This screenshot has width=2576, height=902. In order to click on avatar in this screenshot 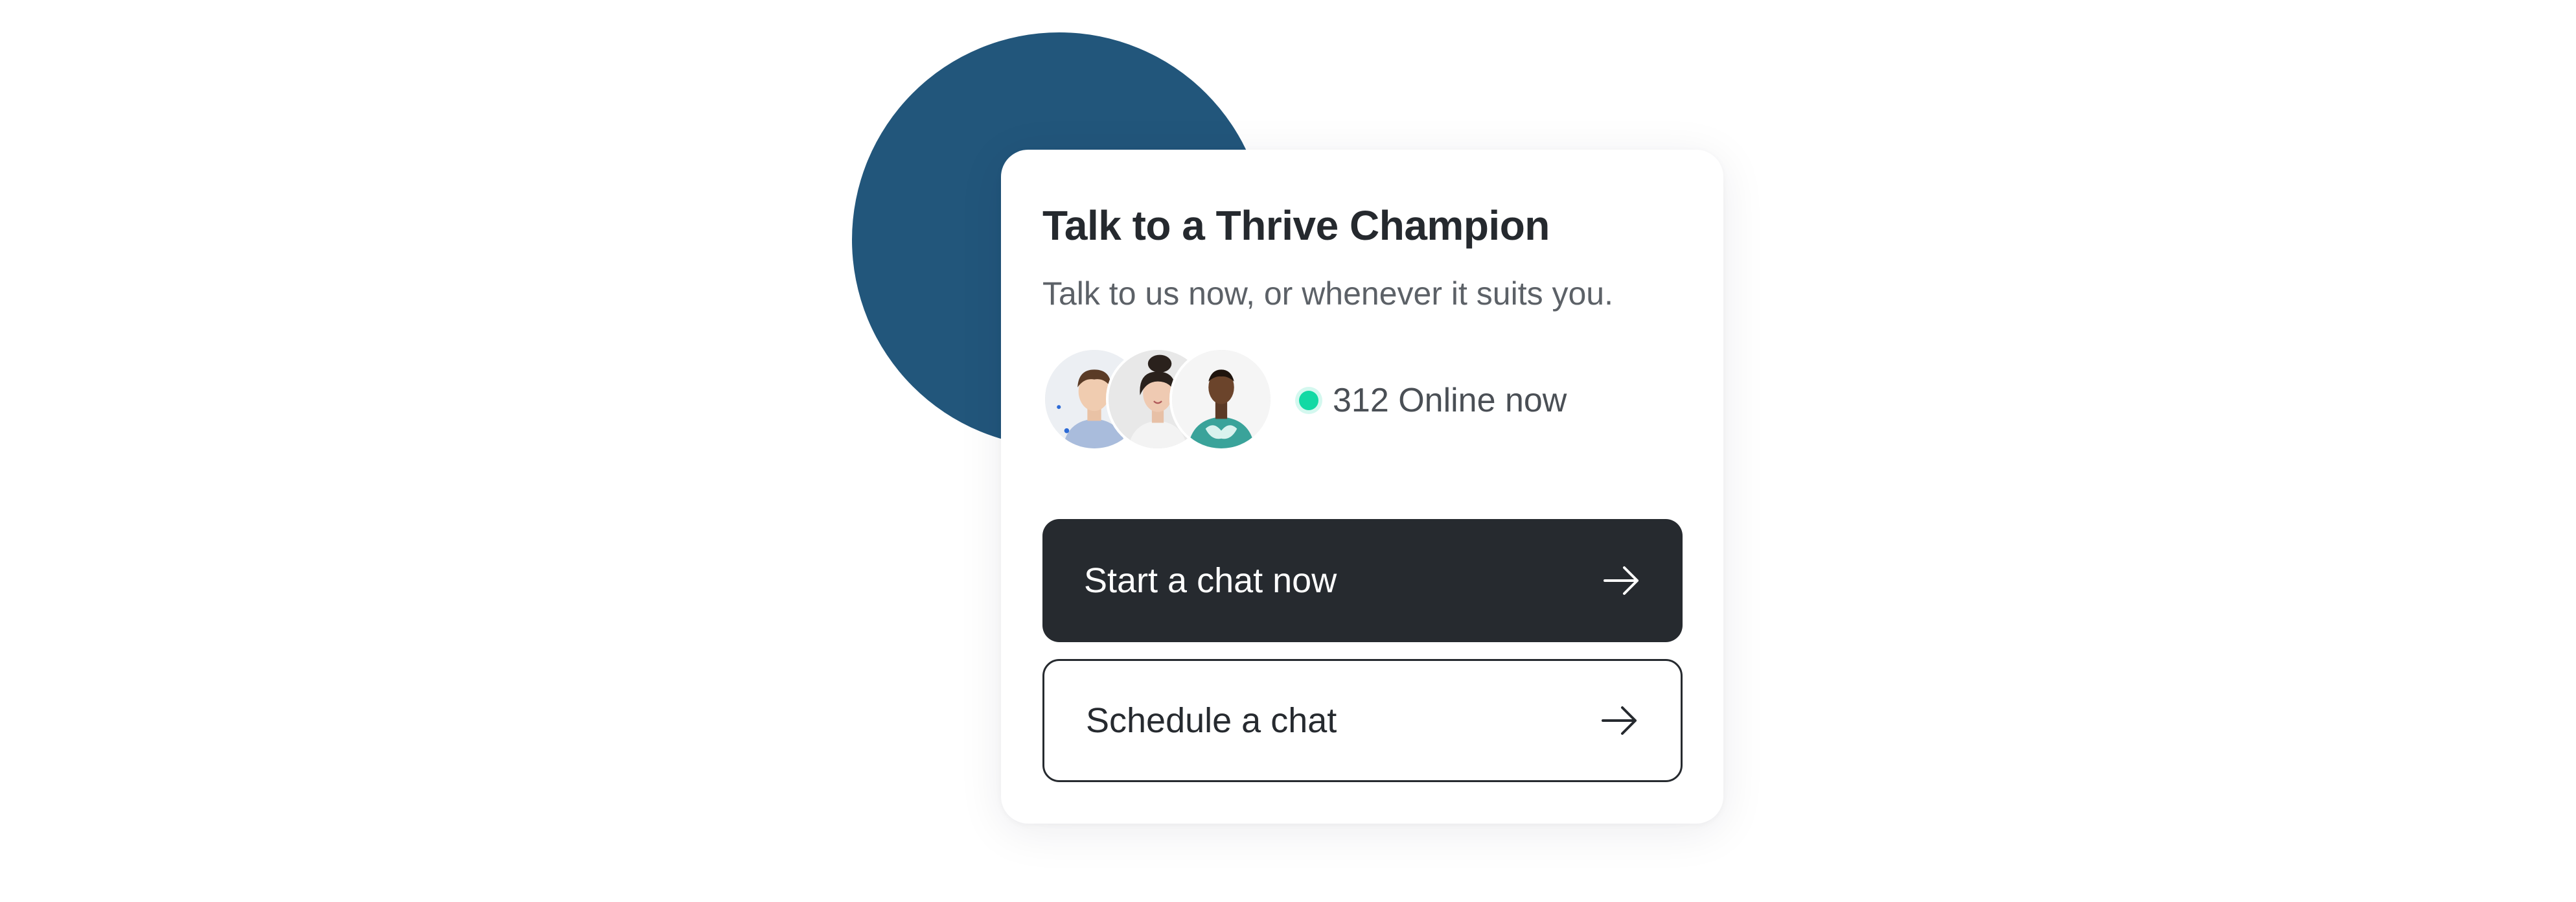, I will do `click(1221, 399)`.